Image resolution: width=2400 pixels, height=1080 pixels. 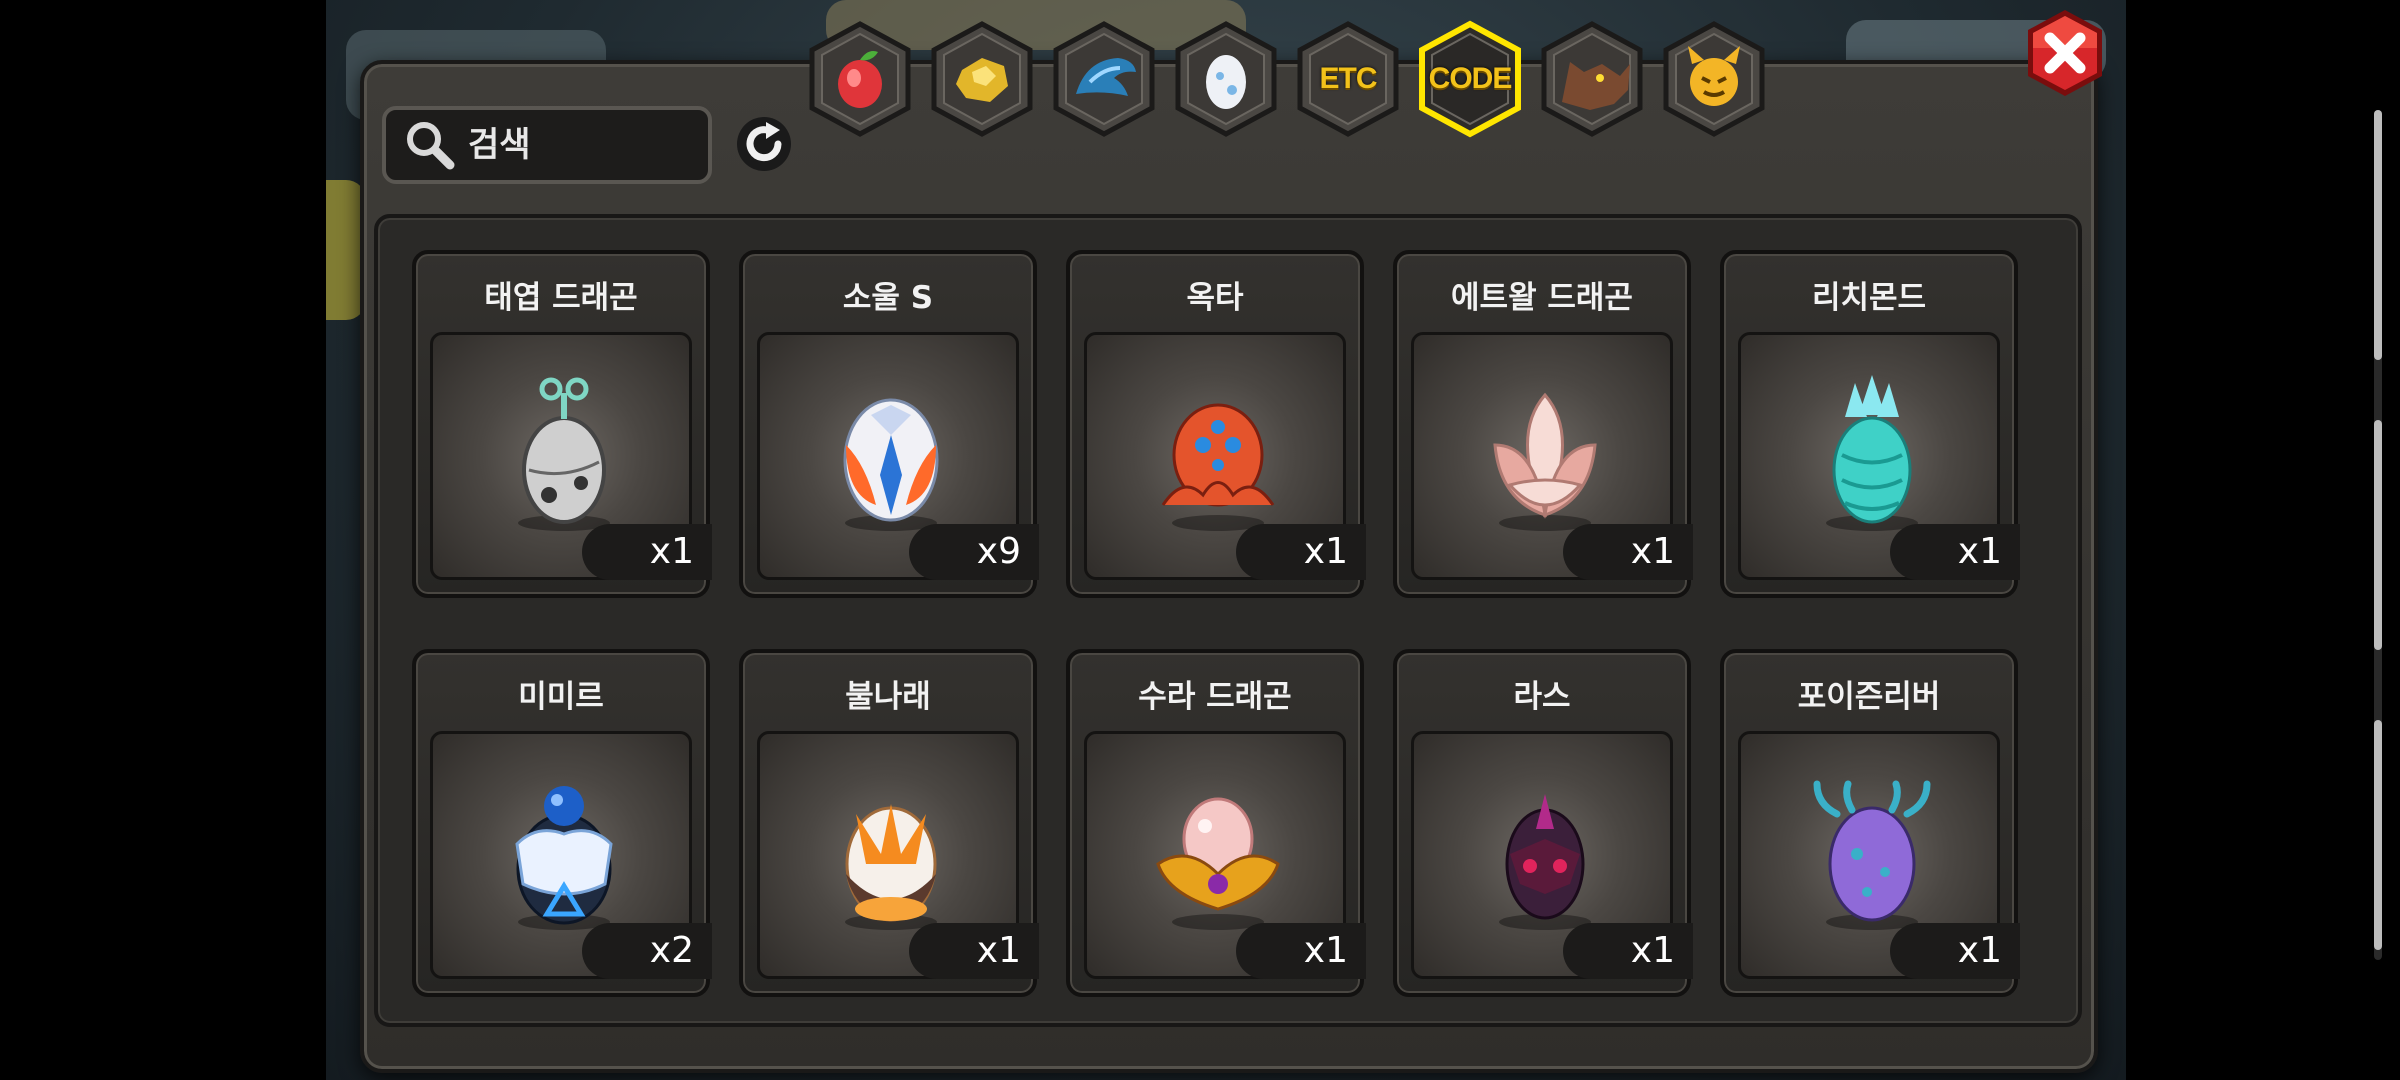 I want to click on item-card: 리치몬드 x1, so click(x=1870, y=424).